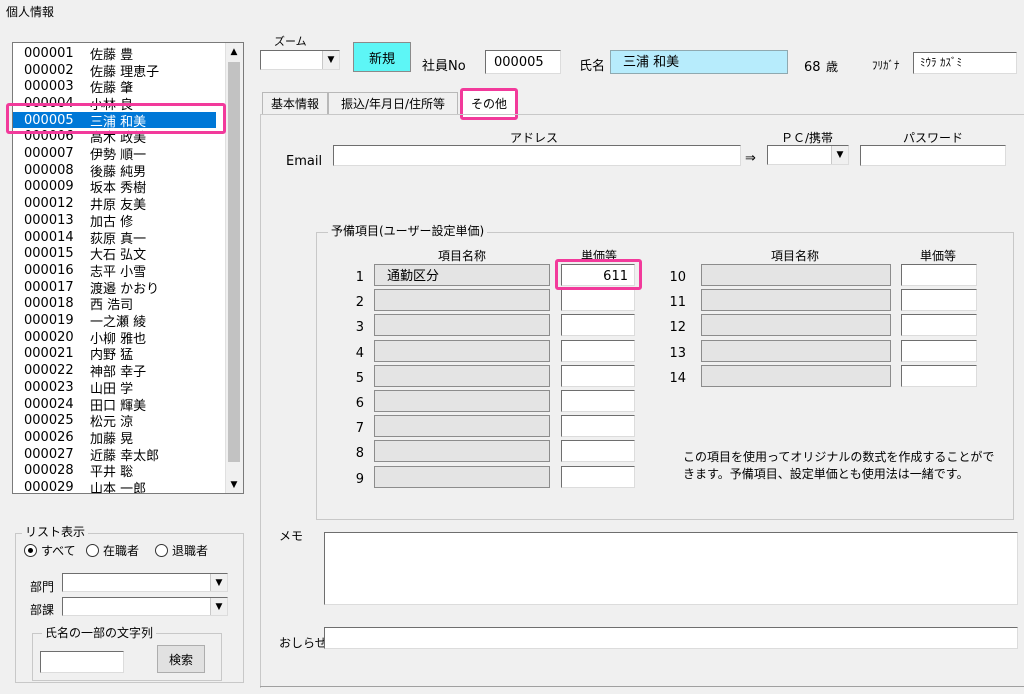 The height and width of the screenshot is (694, 1024). Describe the element at coordinates (42, 587) in the screenshot. I see `dept-label: 部門` at that location.